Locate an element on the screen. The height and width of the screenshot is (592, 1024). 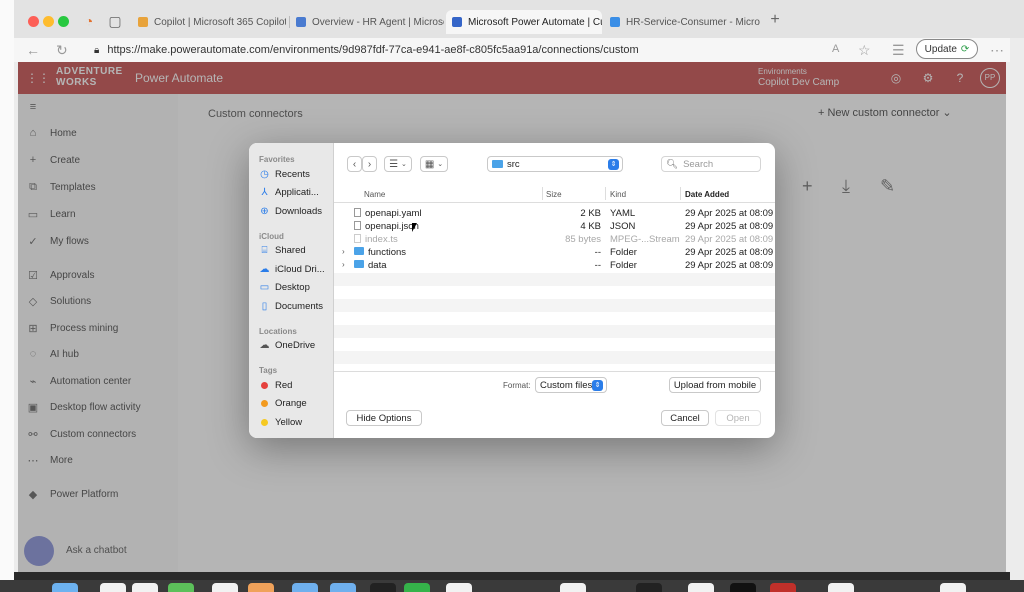
new-tab-icon: + is located at coordinates (775, 20).